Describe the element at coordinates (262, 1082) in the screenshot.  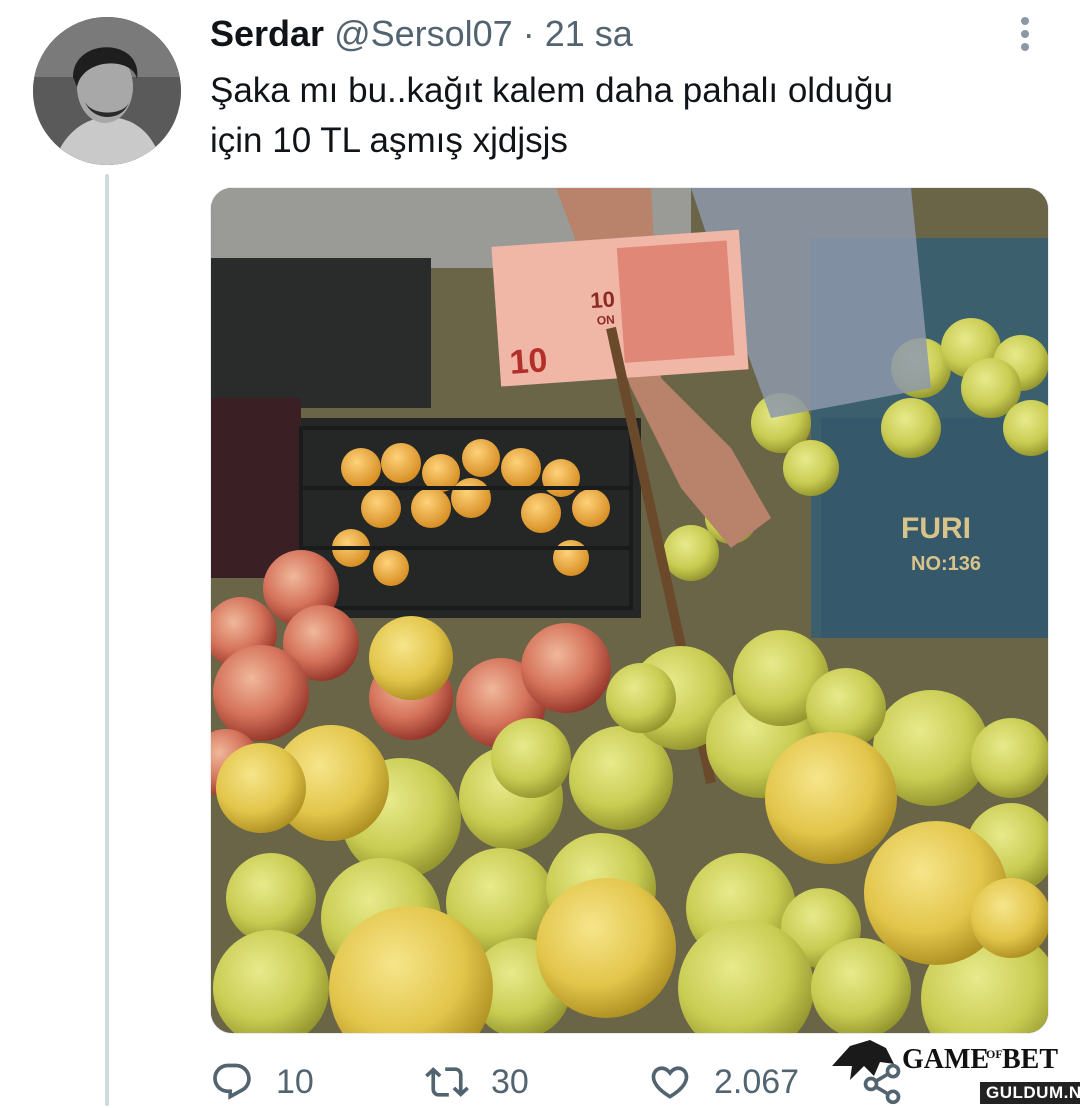
I see `reply-button: 10` at that location.